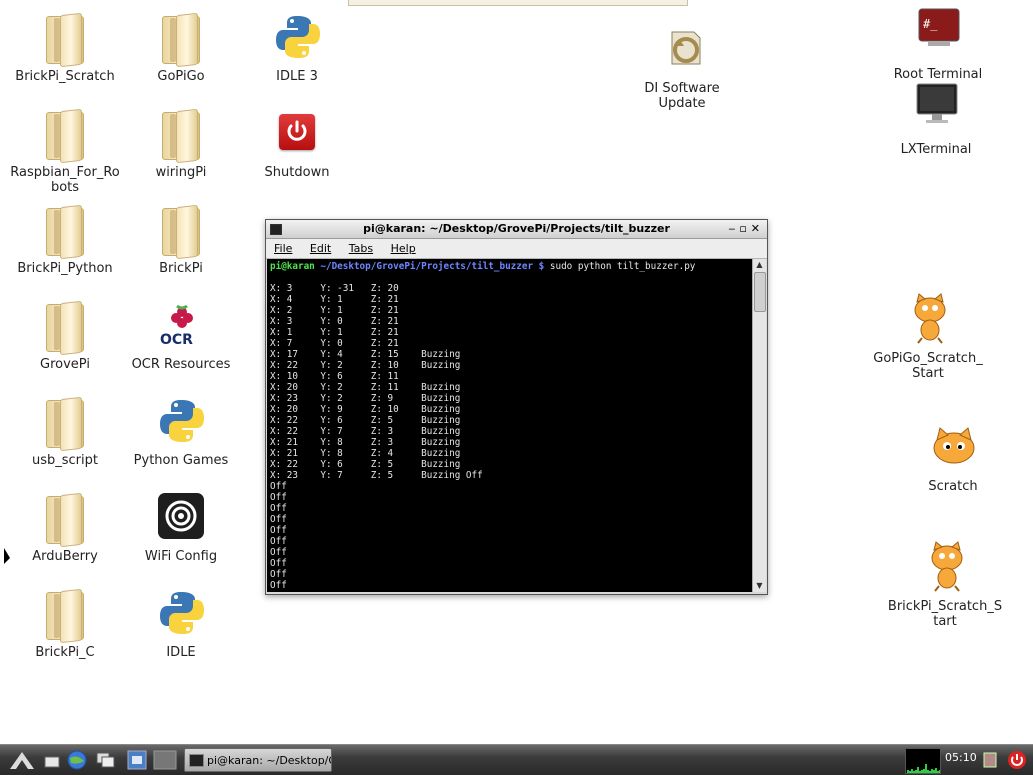 This screenshot has width=1033, height=775. I want to click on terminal-line: X: 20 Y: 9 Z: 10 Buzzing, so click(365, 409).